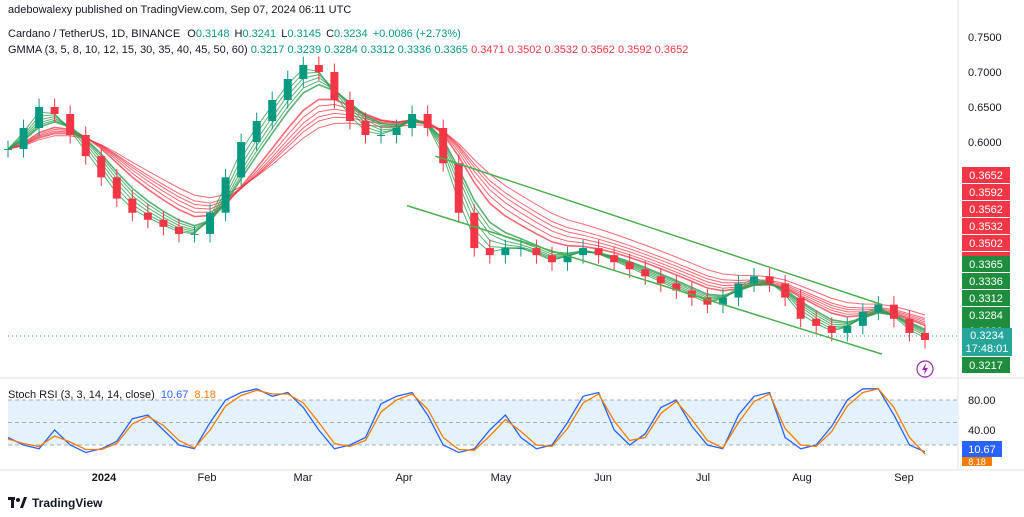 The image size is (1024, 517). What do you see at coordinates (986, 210) in the screenshot?
I see `long-ema-price-tag-label: 0.3562` at bounding box center [986, 210].